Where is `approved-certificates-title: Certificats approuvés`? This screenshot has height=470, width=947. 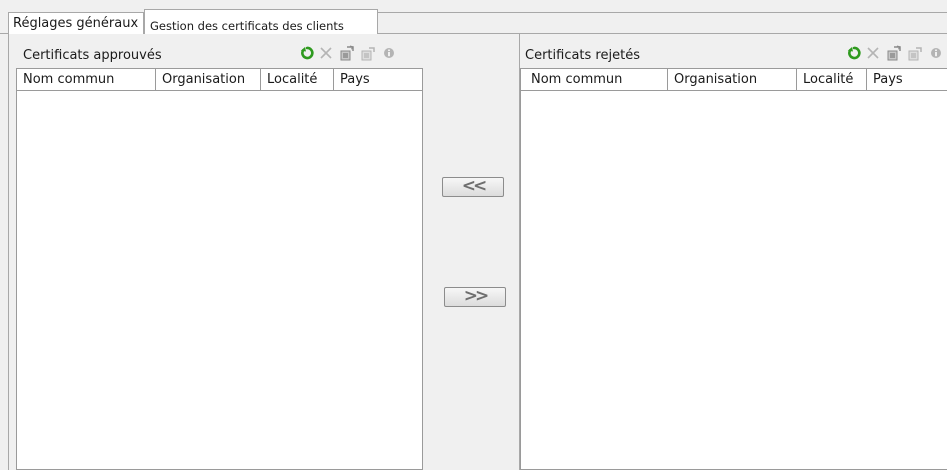 approved-certificates-title: Certificats approuvés is located at coordinates (92, 55).